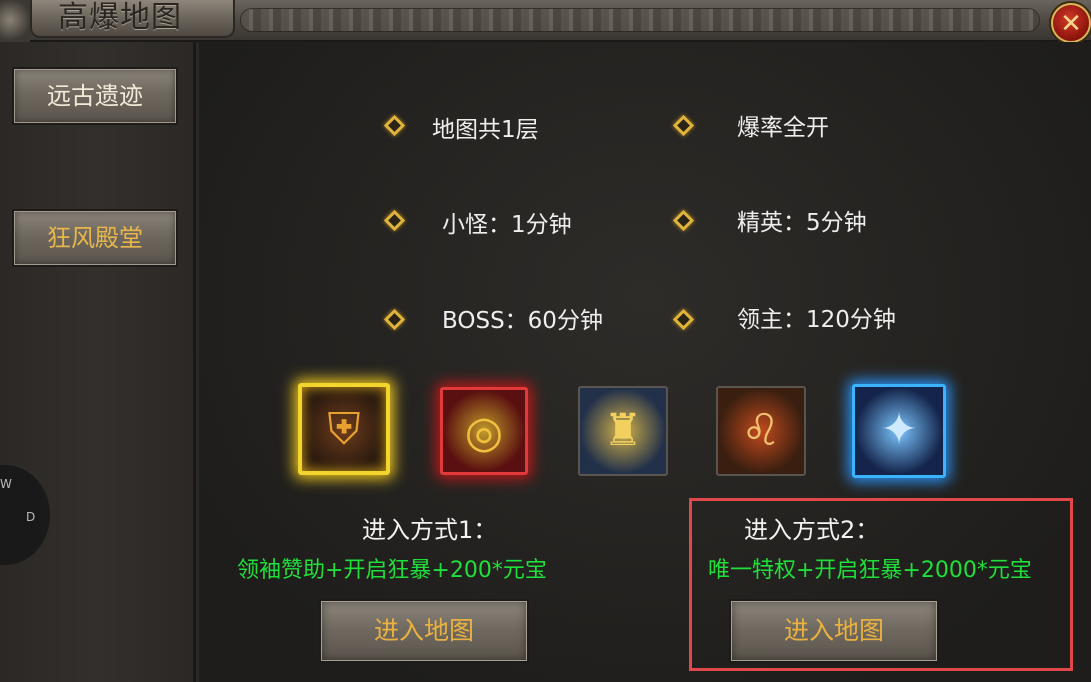 The height and width of the screenshot is (682, 1091). I want to click on highlight-box, so click(881, 584).